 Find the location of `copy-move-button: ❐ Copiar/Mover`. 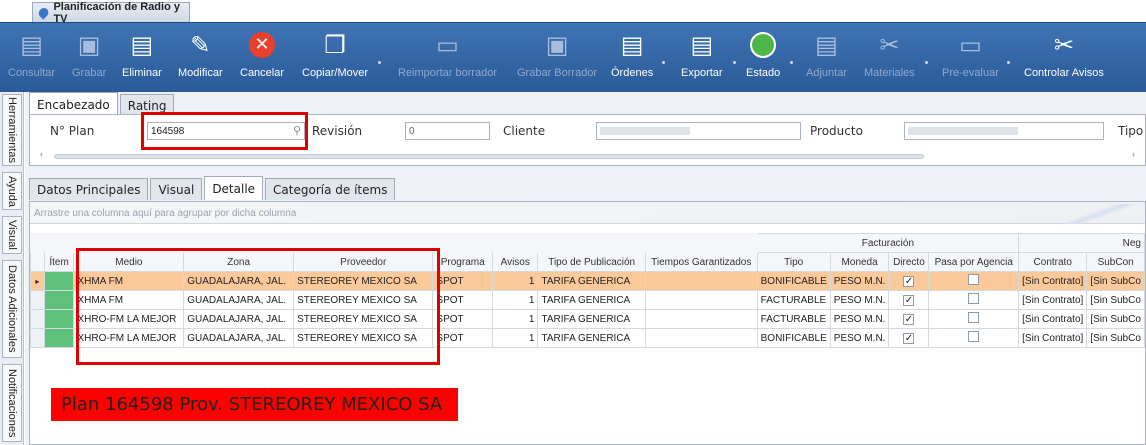

copy-move-button: ❐ Copiar/Mover is located at coordinates (335, 54).